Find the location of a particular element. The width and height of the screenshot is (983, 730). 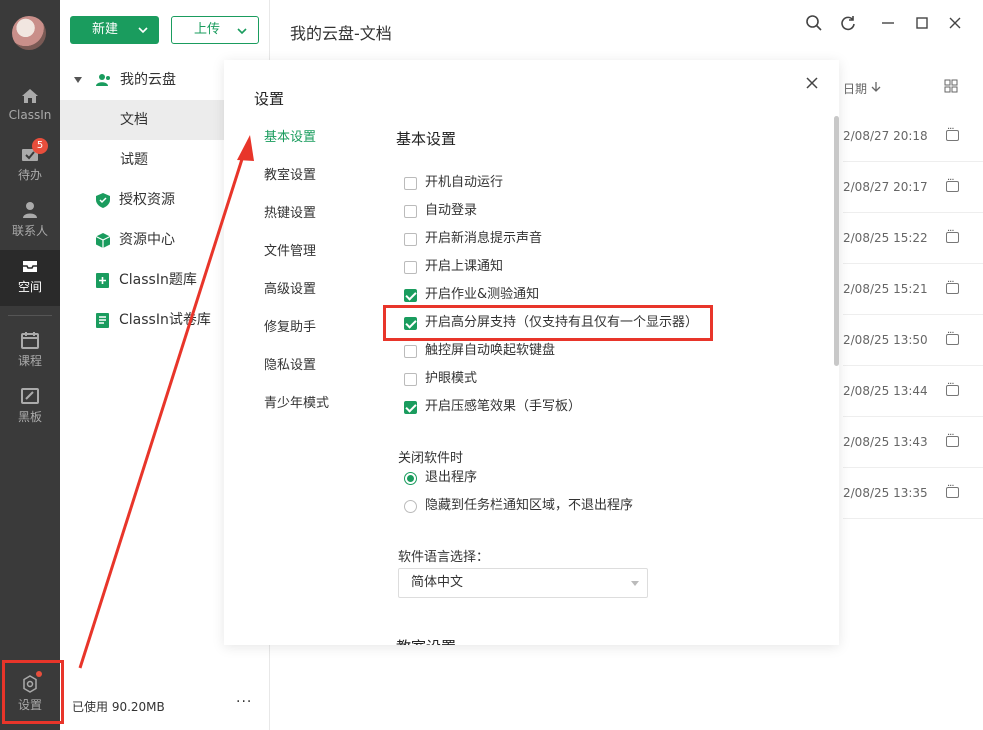

annotation-arrow is located at coordinates (166, 402).